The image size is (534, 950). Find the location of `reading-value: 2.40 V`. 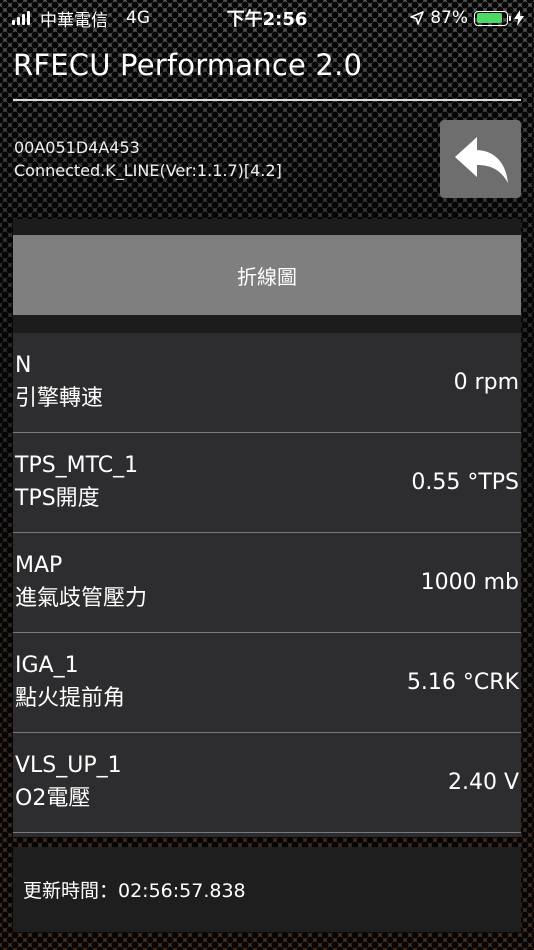

reading-value: 2.40 V is located at coordinates (483, 782).